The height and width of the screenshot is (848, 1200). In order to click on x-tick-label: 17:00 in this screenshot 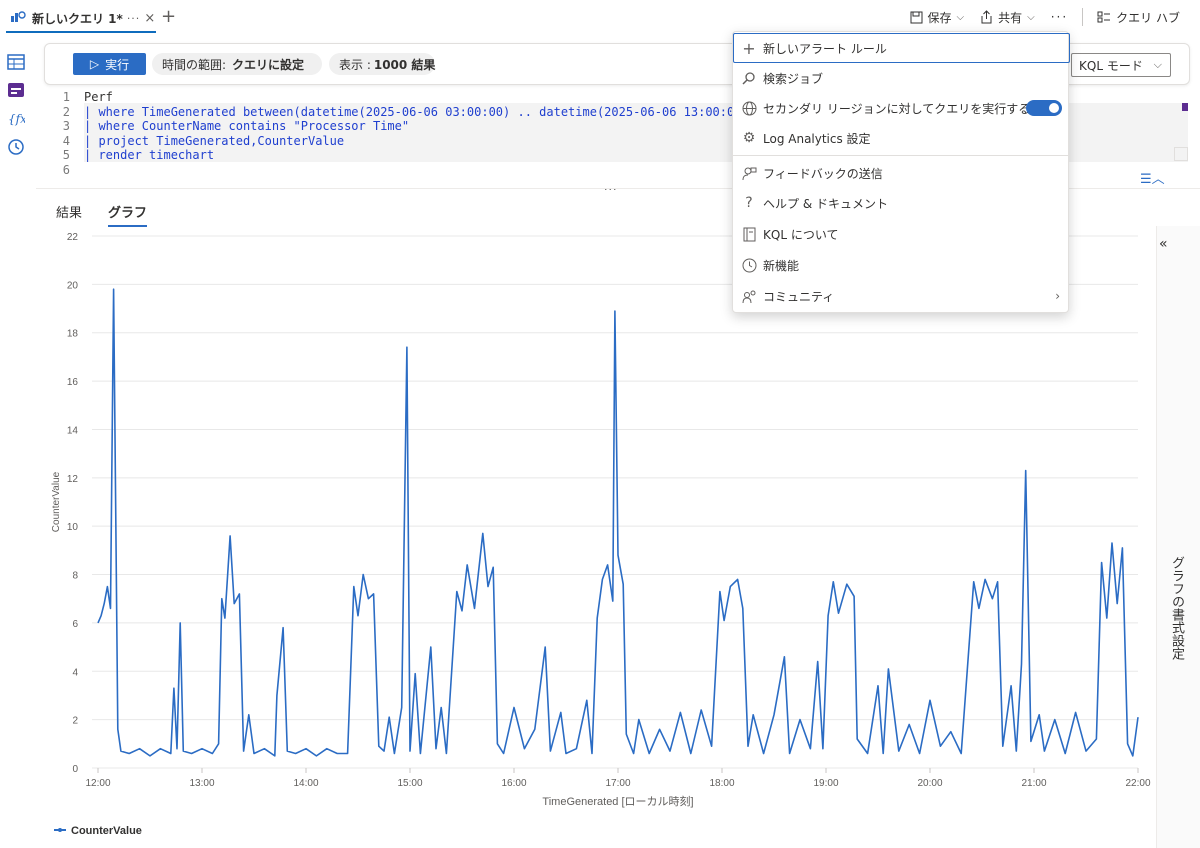, I will do `click(617, 783)`.